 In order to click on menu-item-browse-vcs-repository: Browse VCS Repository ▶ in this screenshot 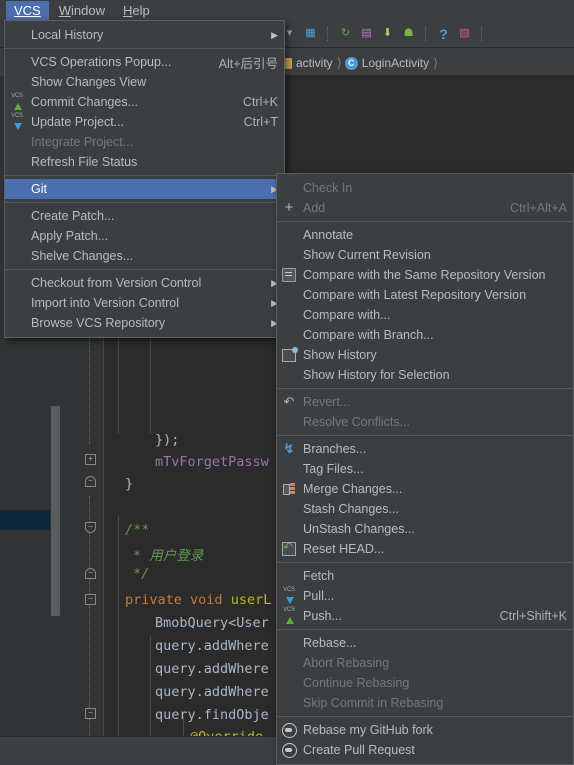, I will do `click(144, 323)`.